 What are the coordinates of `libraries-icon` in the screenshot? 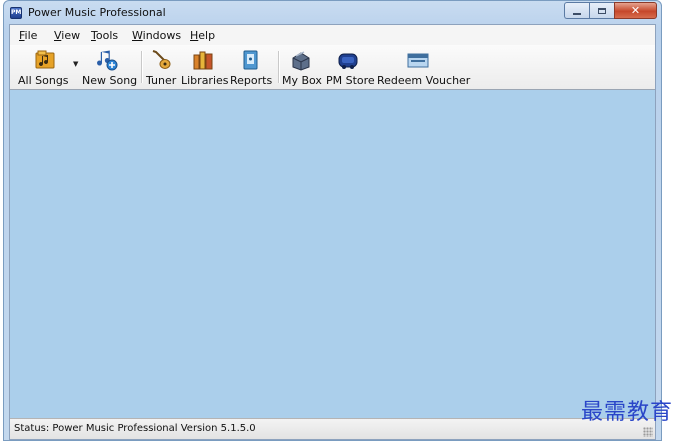 It's located at (203, 60).